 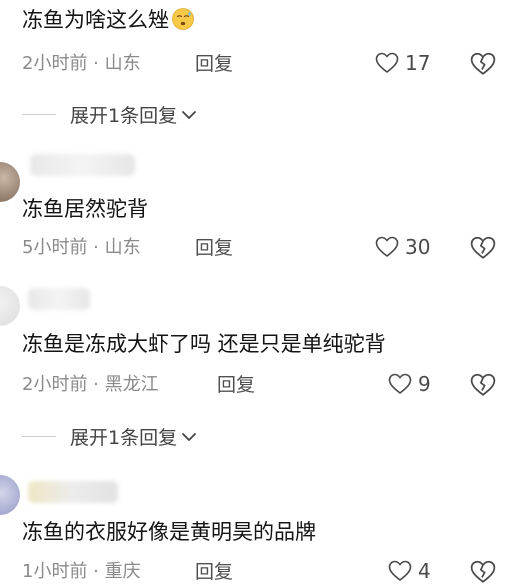 I want to click on comment-text: 冻鱼的衣服好像是黄明昊的品牌, so click(x=169, y=532).